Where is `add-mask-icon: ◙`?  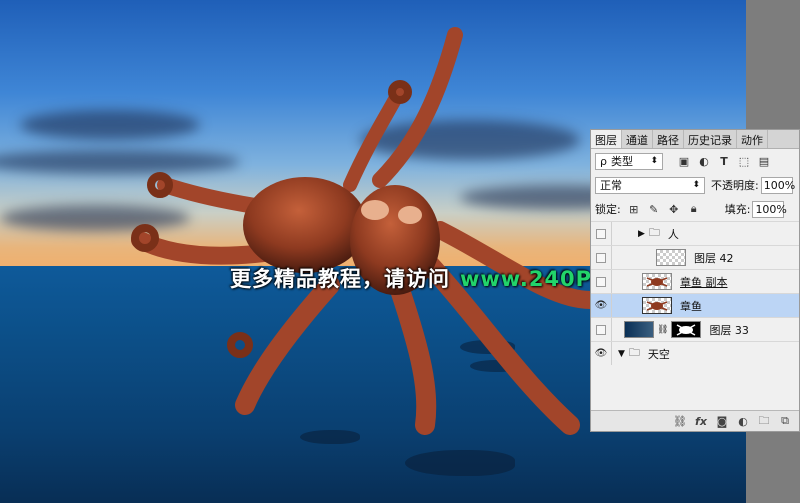 add-mask-icon: ◙ is located at coordinates (722, 421).